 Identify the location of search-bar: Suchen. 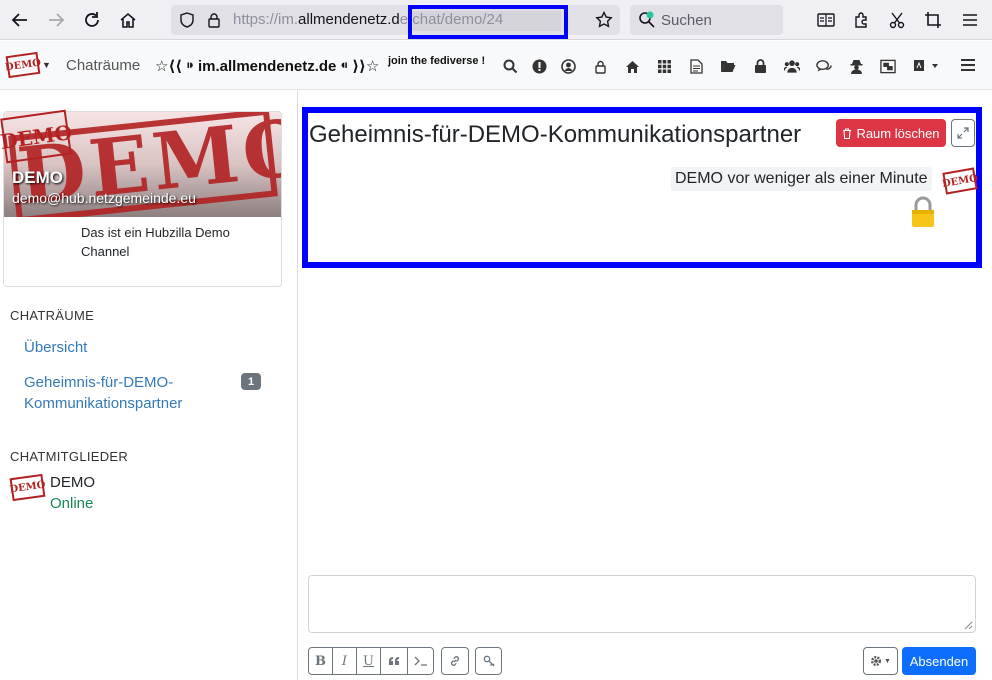
(706, 20).